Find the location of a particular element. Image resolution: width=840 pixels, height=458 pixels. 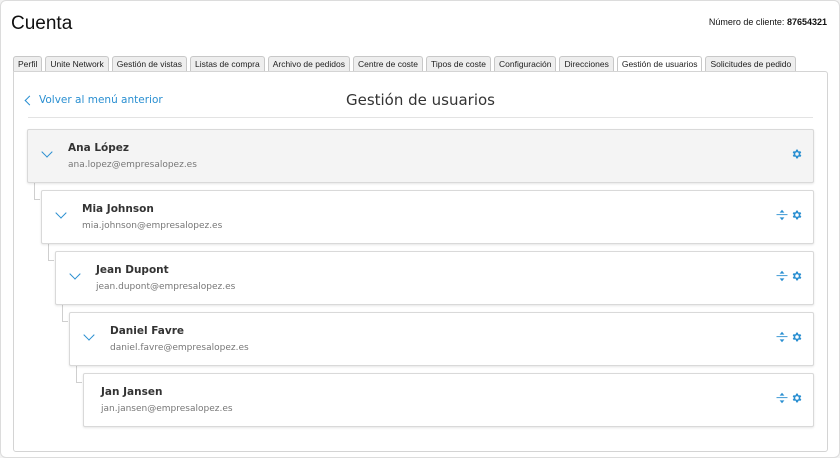

client-number-value: 87654321 is located at coordinates (806, 22).